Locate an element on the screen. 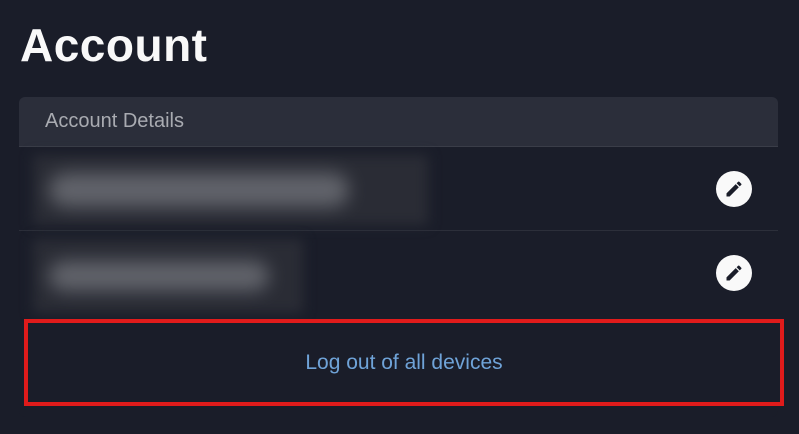 The image size is (799, 434). edit-email-button is located at coordinates (734, 189).